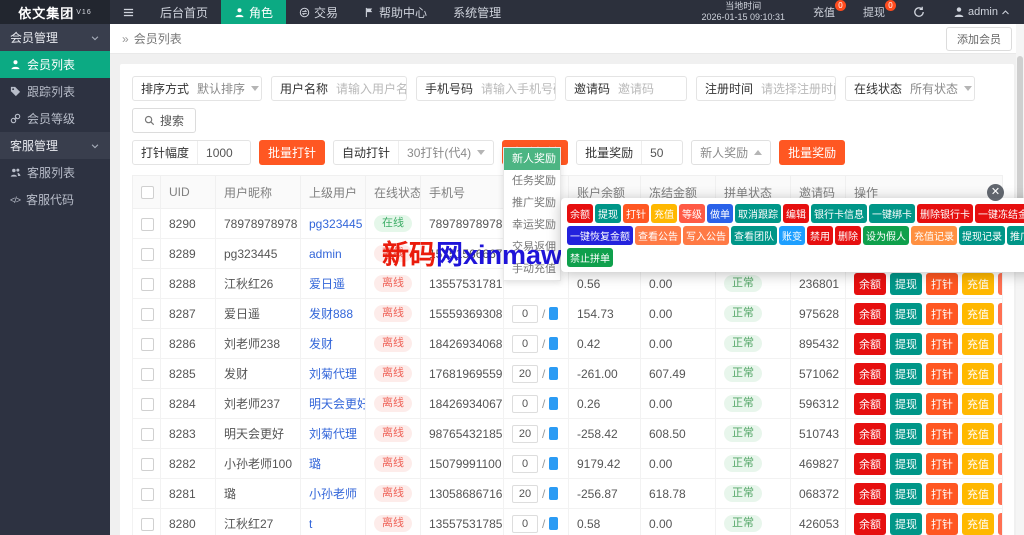 Image resolution: width=1024 pixels, height=535 pixels. I want to click on batch-needle-button: 批量打针, so click(292, 152).